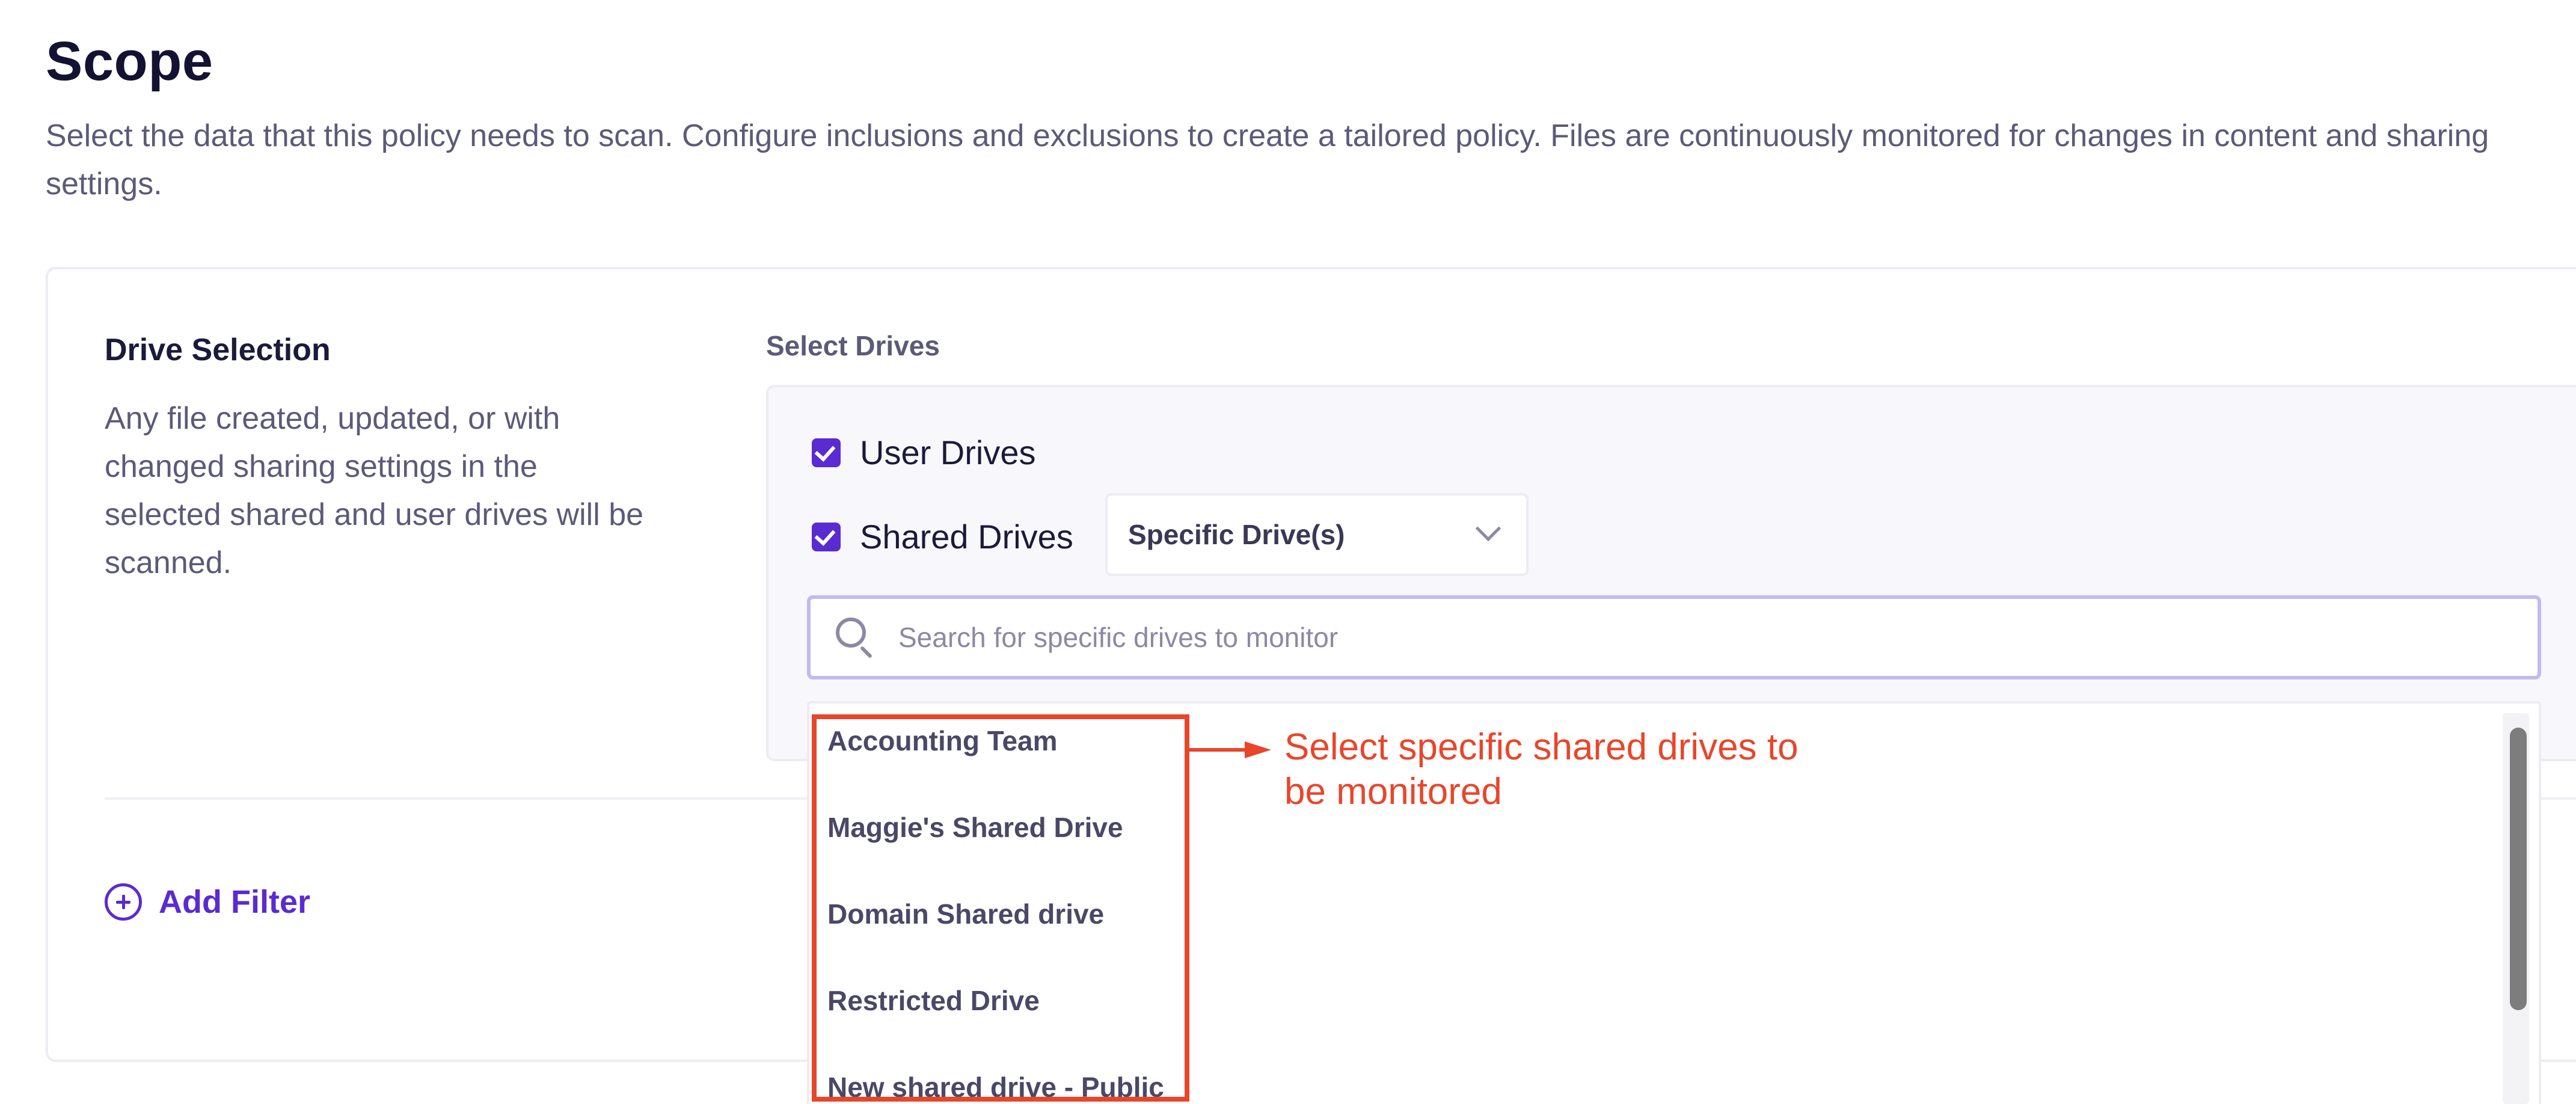 This screenshot has width=2576, height=1104. I want to click on shared-drives-label: Shared Drives, so click(966, 537).